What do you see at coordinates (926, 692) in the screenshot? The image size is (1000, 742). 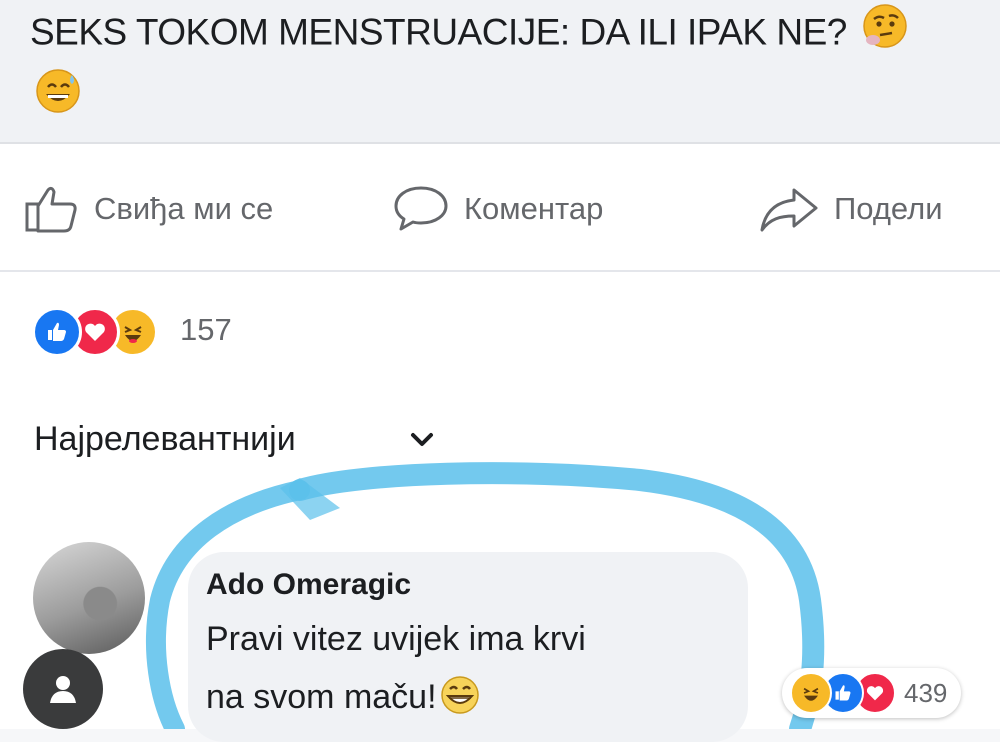 I see `comment-reaction-count: 439` at bounding box center [926, 692].